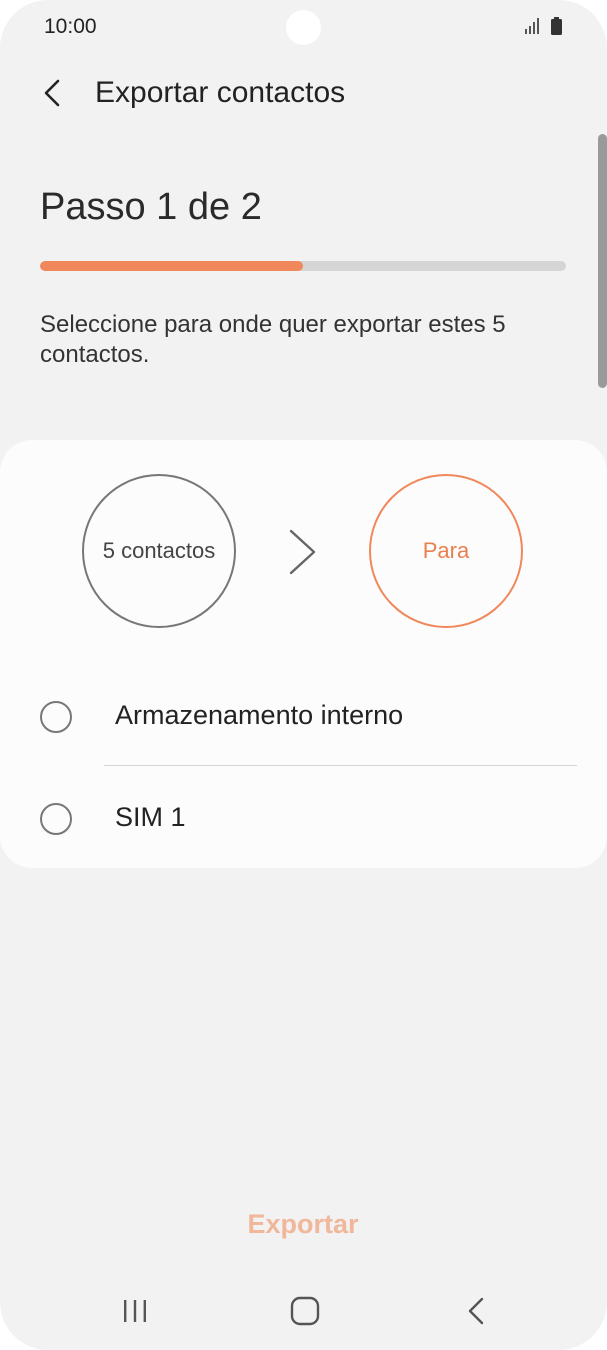 The height and width of the screenshot is (1350, 607). What do you see at coordinates (135, 1311) in the screenshot?
I see `recent-apps-icon` at bounding box center [135, 1311].